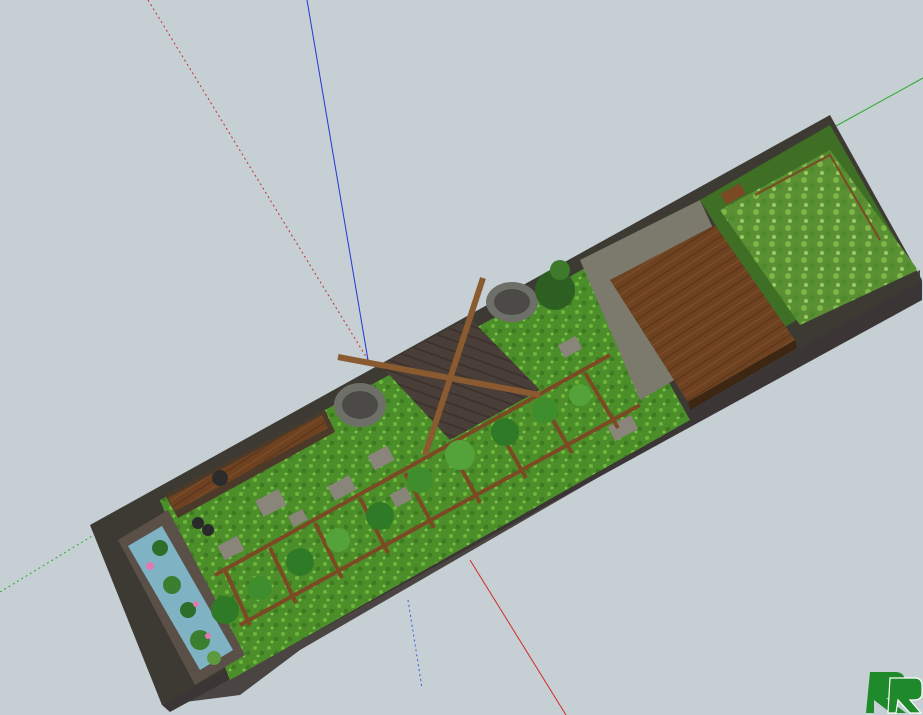 This screenshot has height=715, width=923. I want to click on green-axis, so click(51, 561).